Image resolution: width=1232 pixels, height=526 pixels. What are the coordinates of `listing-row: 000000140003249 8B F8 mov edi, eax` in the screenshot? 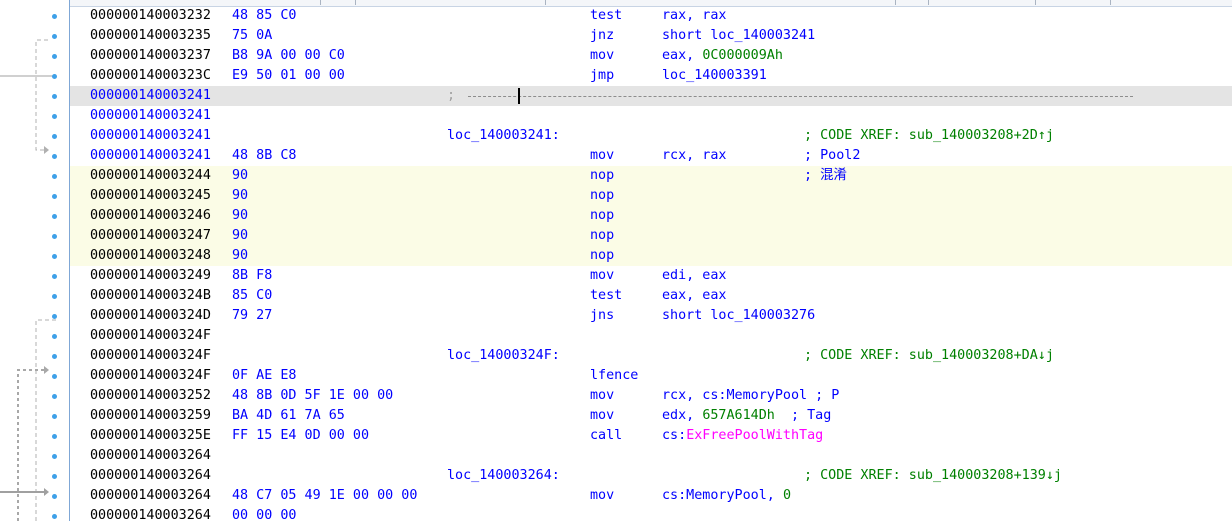 It's located at (651, 276).